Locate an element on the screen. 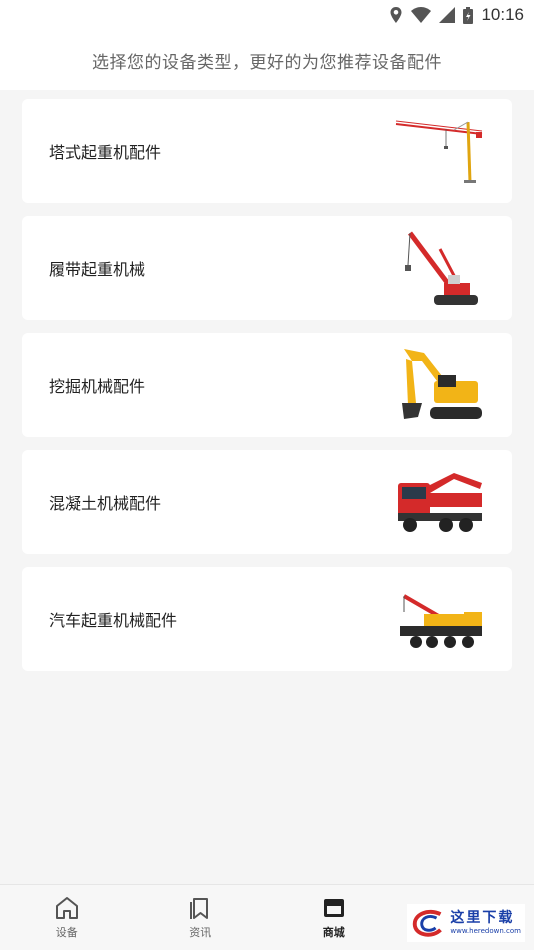 Image resolution: width=534 pixels, height=950 pixels. cell-signal-icon is located at coordinates (447, 15).